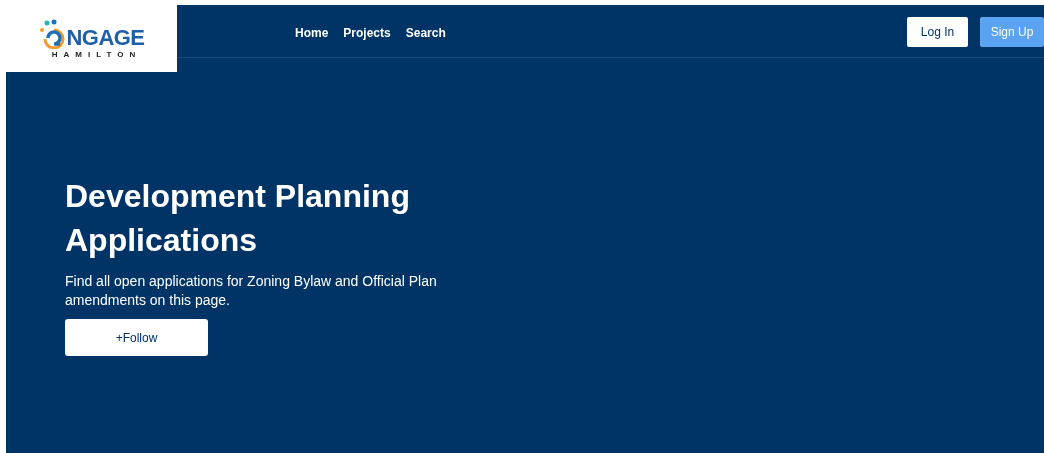 The height and width of the screenshot is (453, 1044). What do you see at coordinates (136, 337) in the screenshot?
I see `follow-button: +Follow` at bounding box center [136, 337].